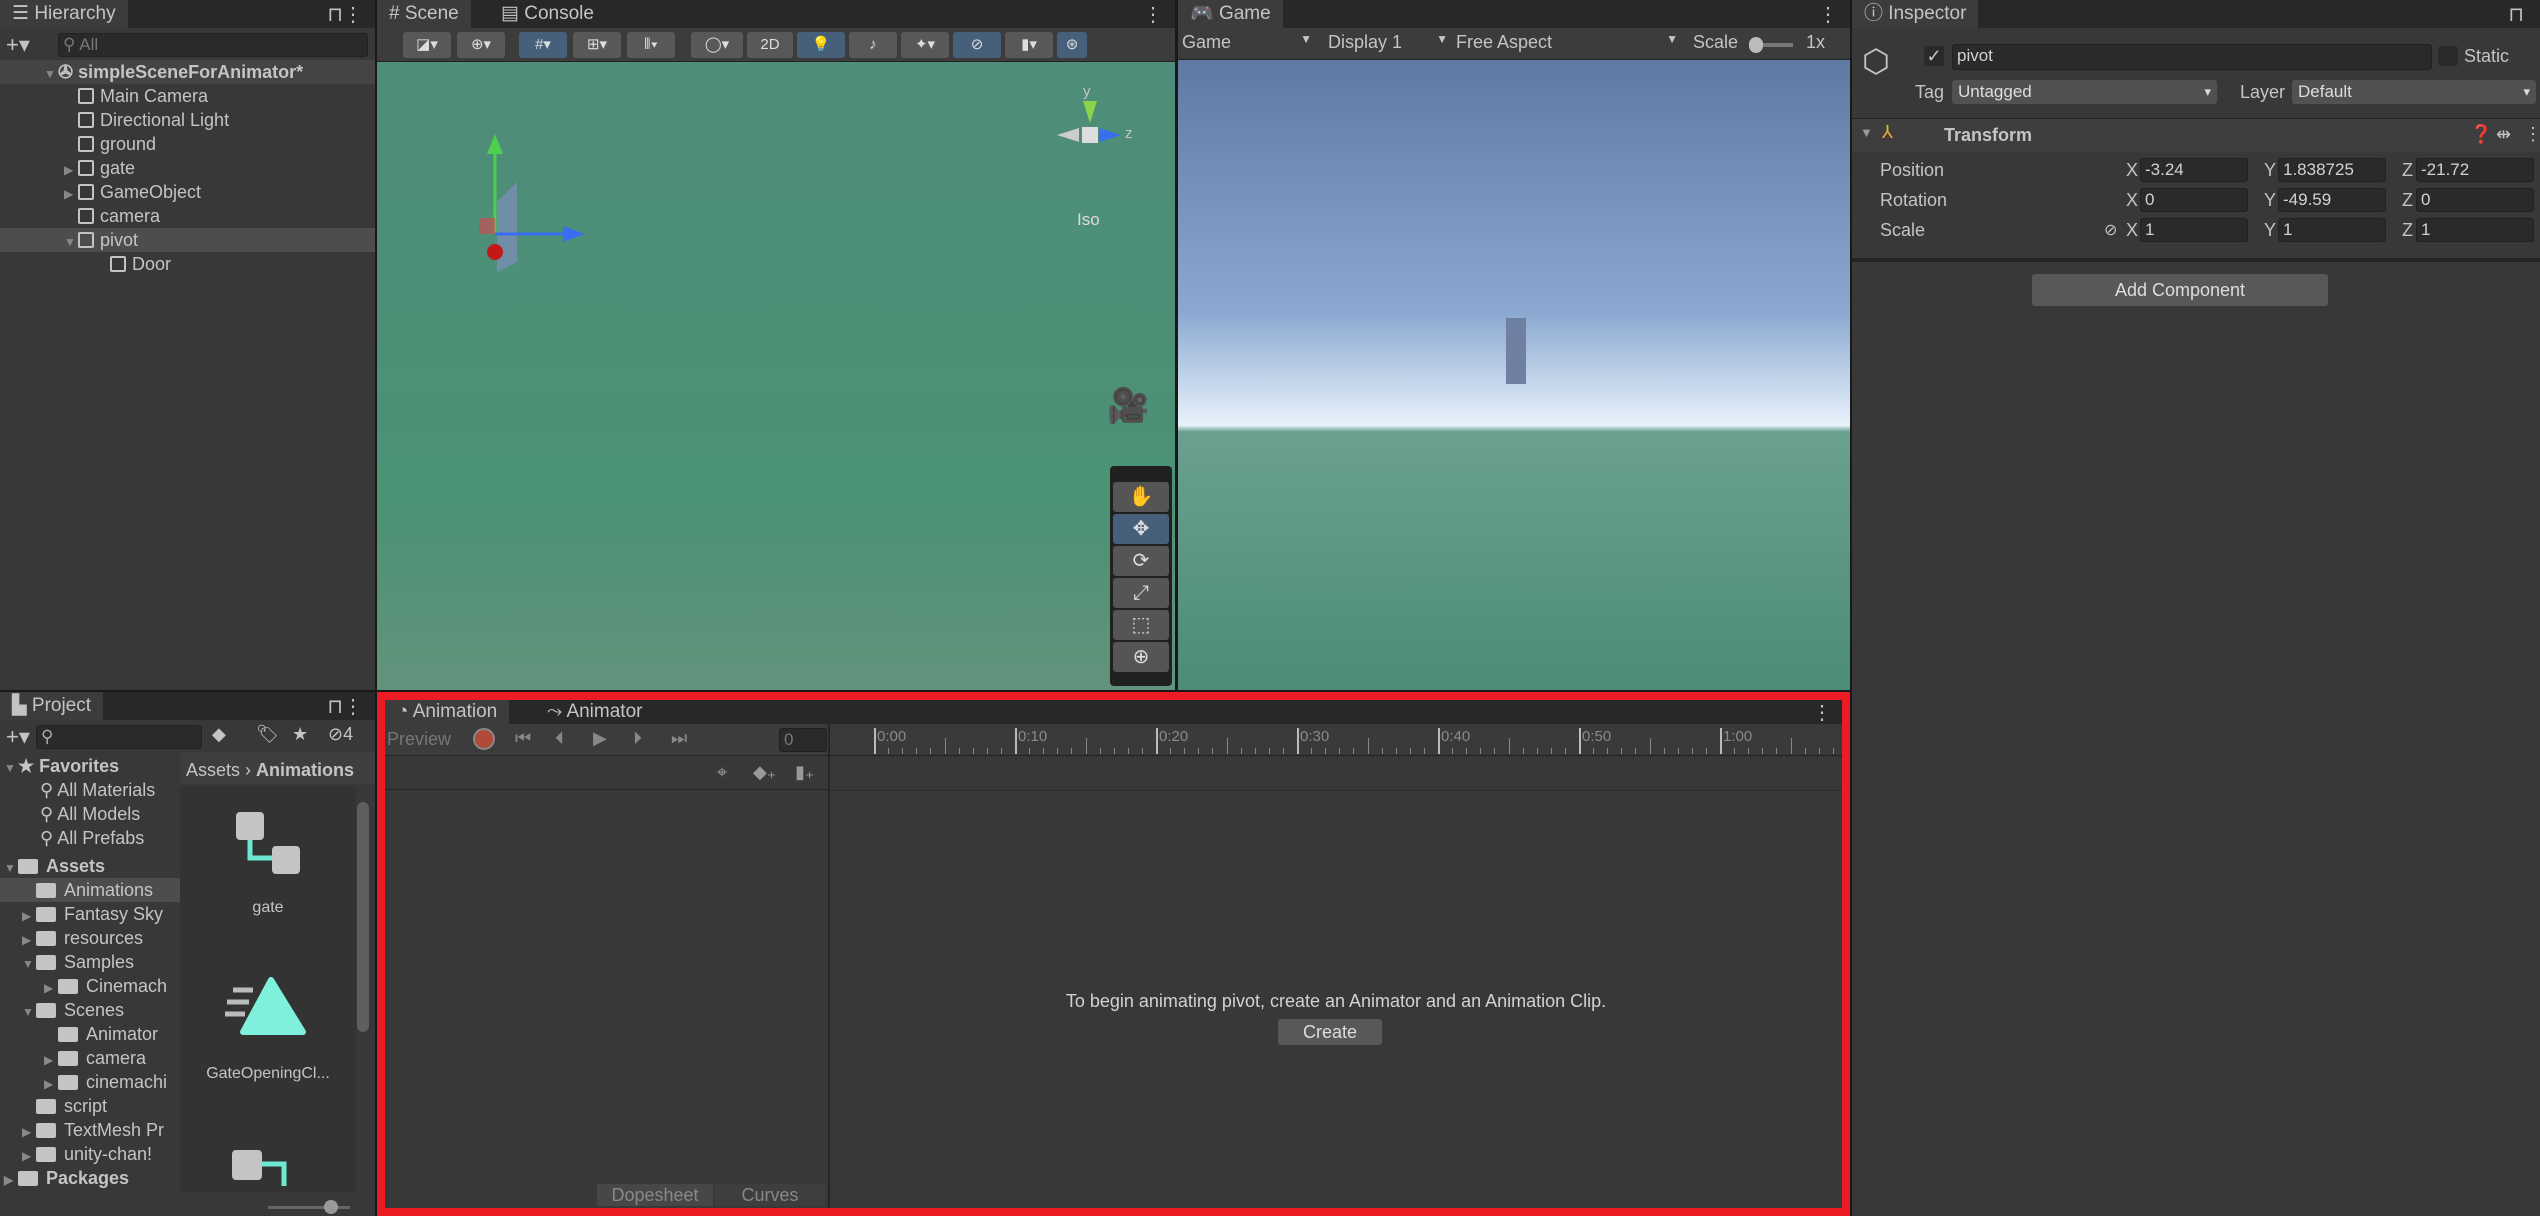 Image resolution: width=2540 pixels, height=1216 pixels. I want to click on static-checkbox, so click(2448, 56).